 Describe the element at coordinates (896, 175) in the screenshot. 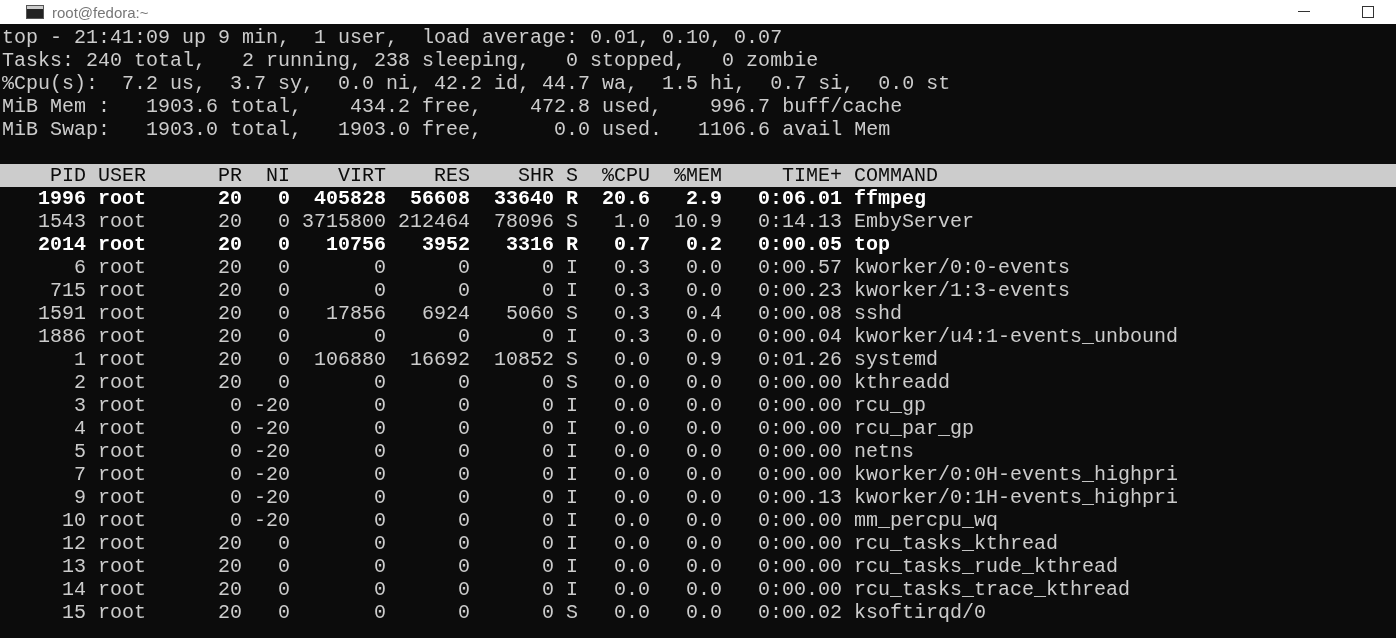

I see `column-header: COMMAND` at that location.